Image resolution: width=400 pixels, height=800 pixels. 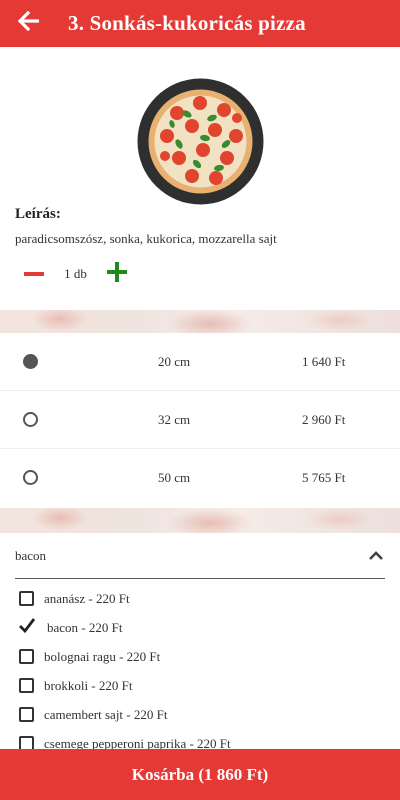 I want to click on extras-selected-summary: bacon, so click(x=31, y=555).